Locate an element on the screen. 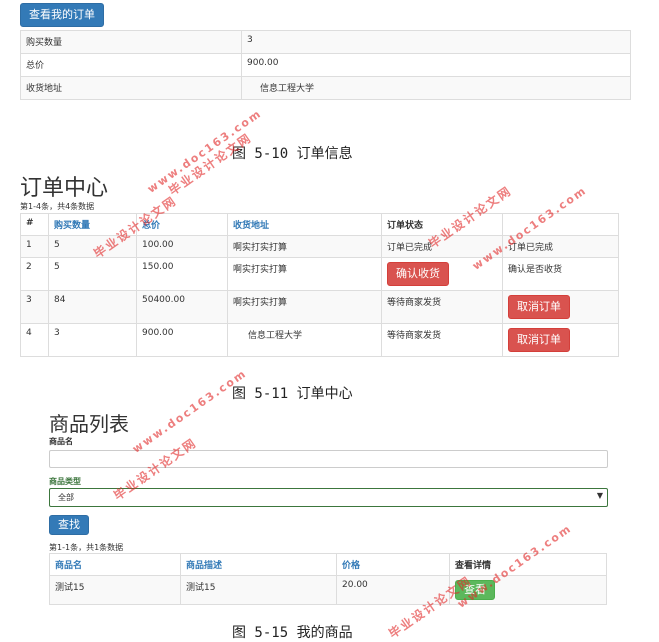  cell-total: 150.00 is located at coordinates (182, 274).